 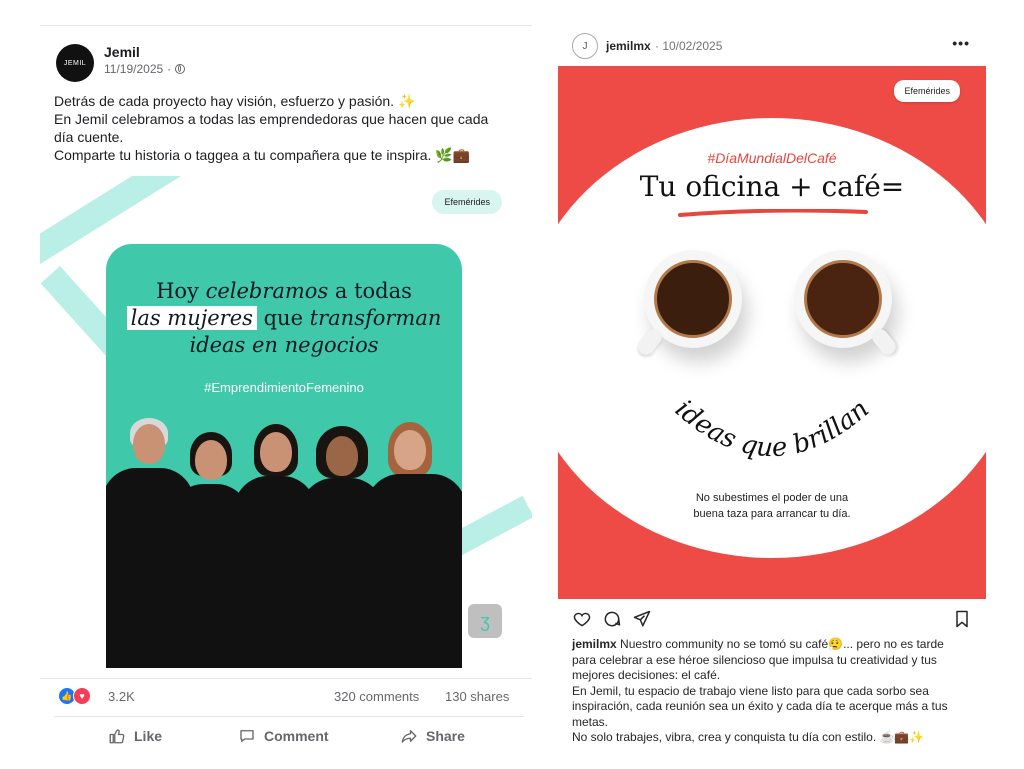 I want to click on post-date: 11/19/2025, so click(x=133, y=69).